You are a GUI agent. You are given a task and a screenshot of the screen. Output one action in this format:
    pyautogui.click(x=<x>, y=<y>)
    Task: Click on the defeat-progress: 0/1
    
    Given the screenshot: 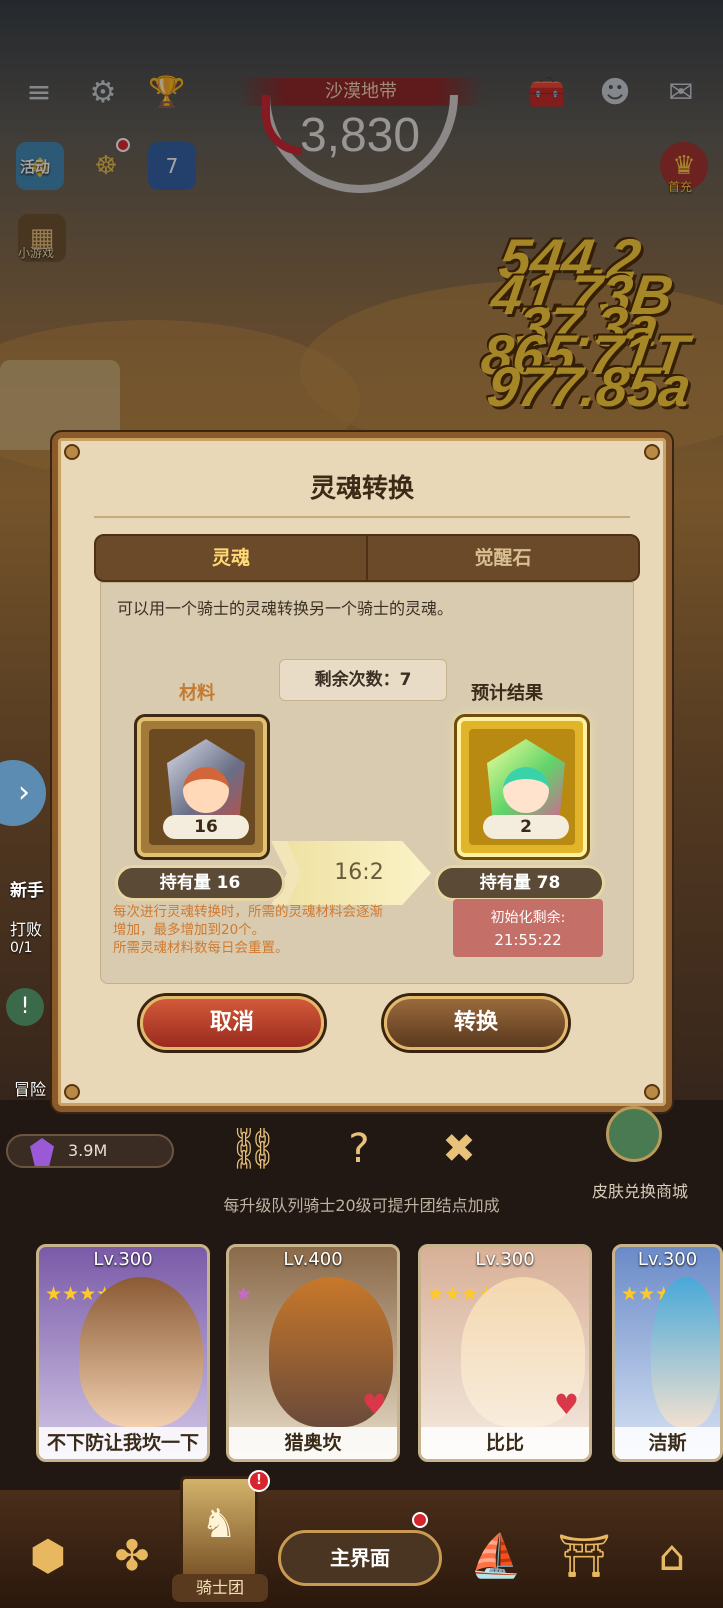 What is the action you would take?
    pyautogui.click(x=21, y=948)
    